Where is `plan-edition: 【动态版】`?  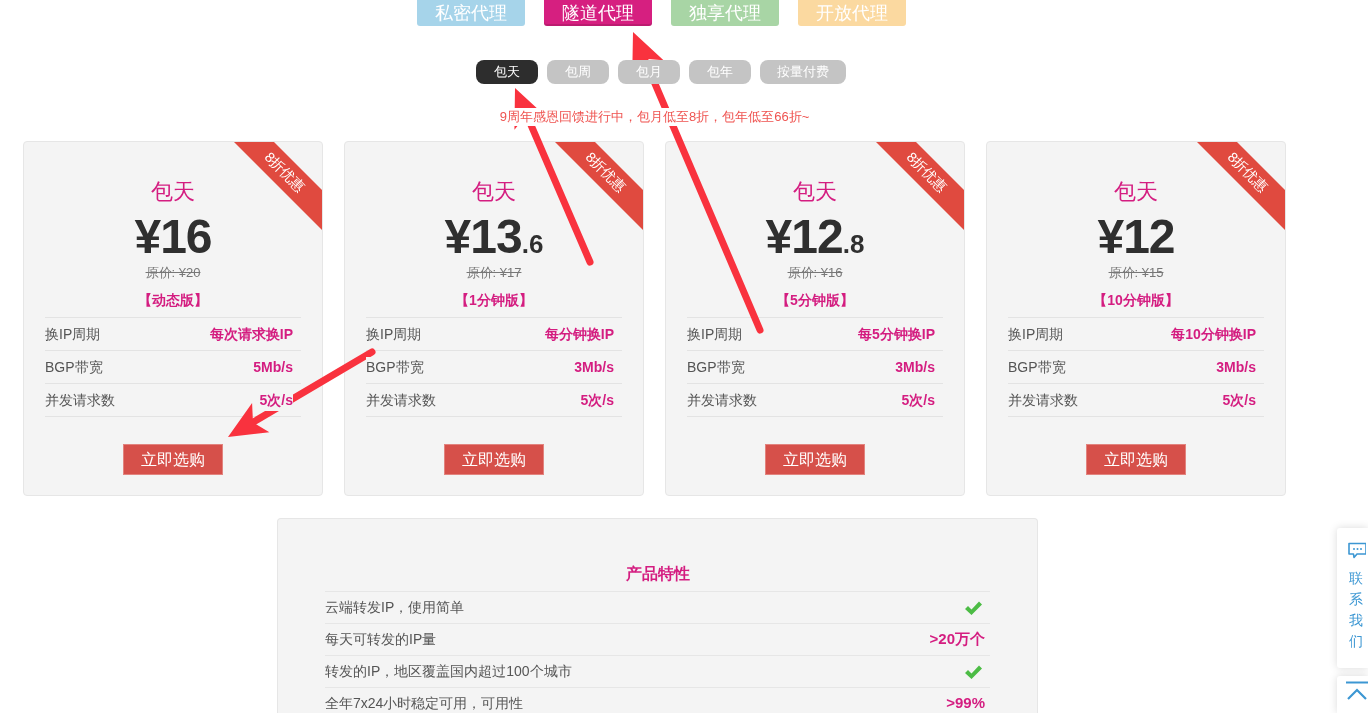 plan-edition: 【动态版】 is located at coordinates (173, 300).